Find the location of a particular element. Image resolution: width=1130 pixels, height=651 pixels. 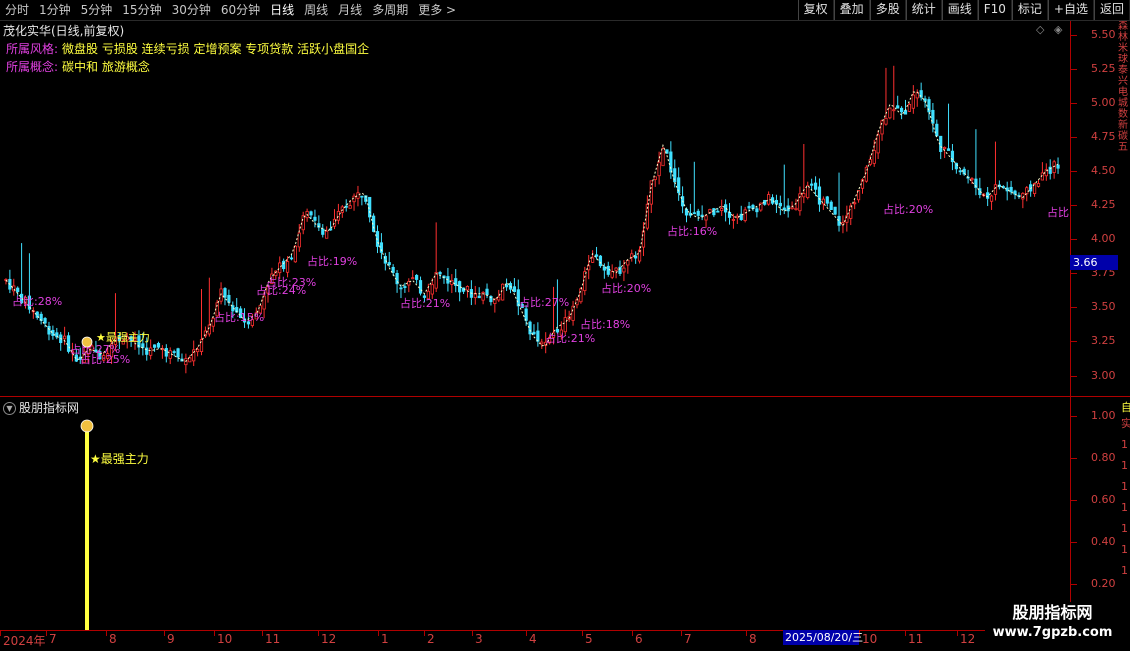

period-tab: 5分钟 is located at coordinates (97, 10).